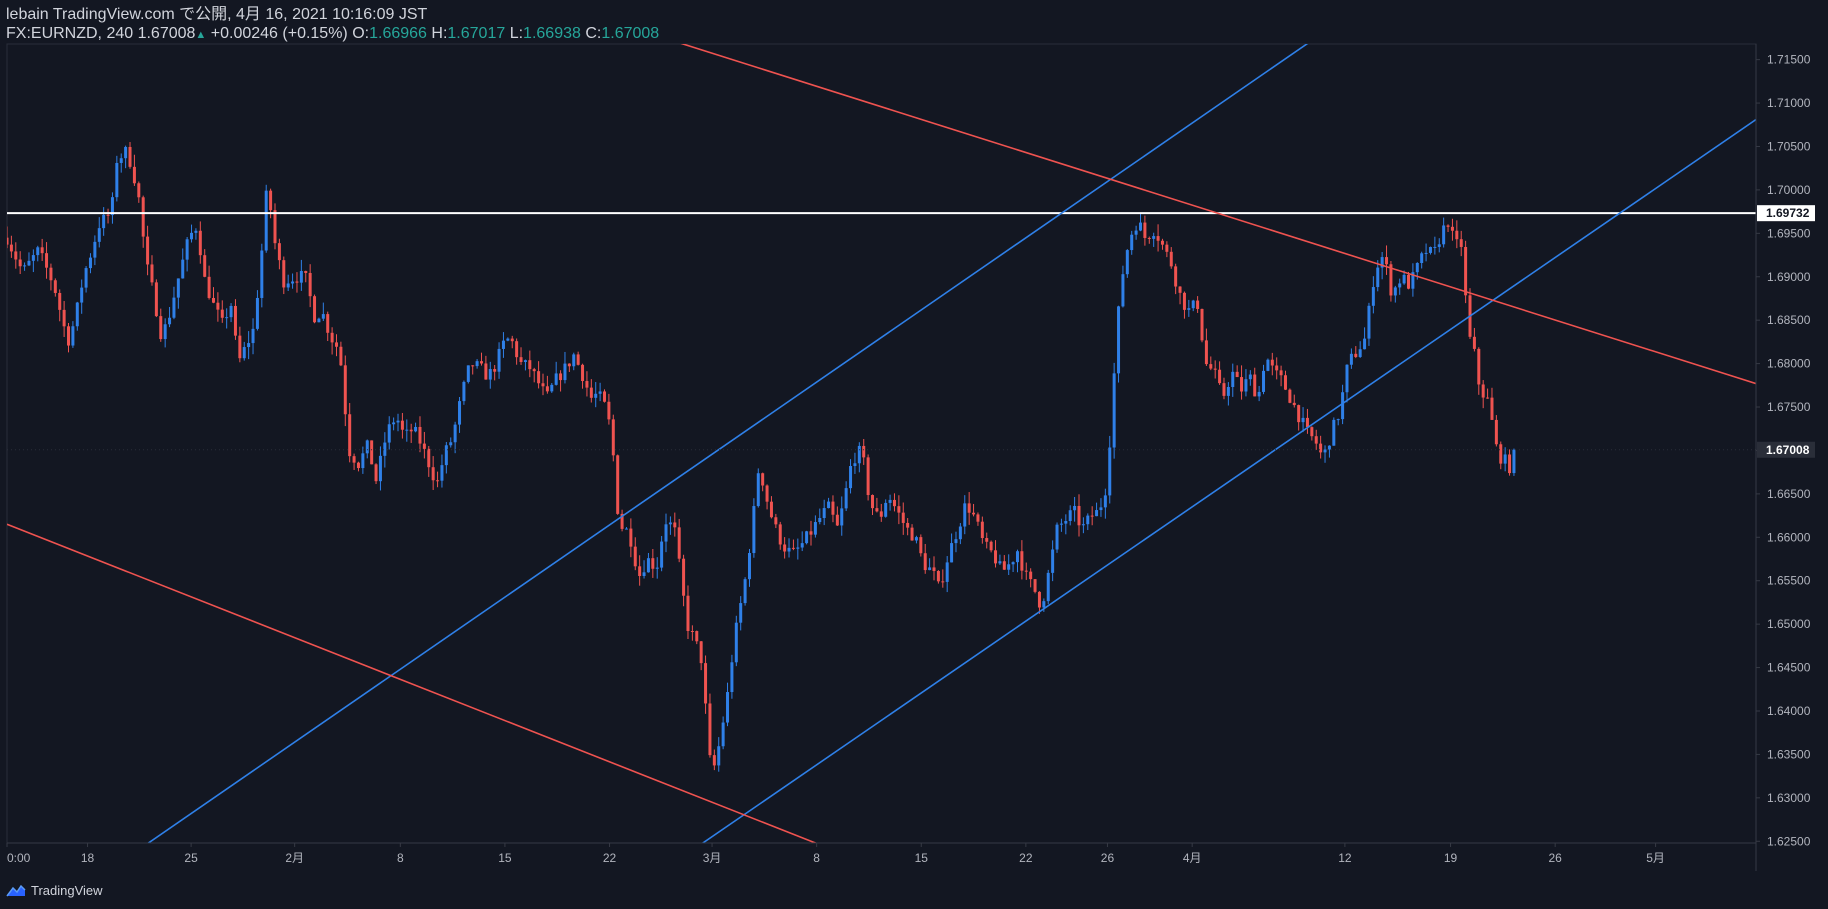 The width and height of the screenshot is (1828, 909). What do you see at coordinates (1789, 277) in the screenshot?
I see `price-tick-label: 1.69000` at bounding box center [1789, 277].